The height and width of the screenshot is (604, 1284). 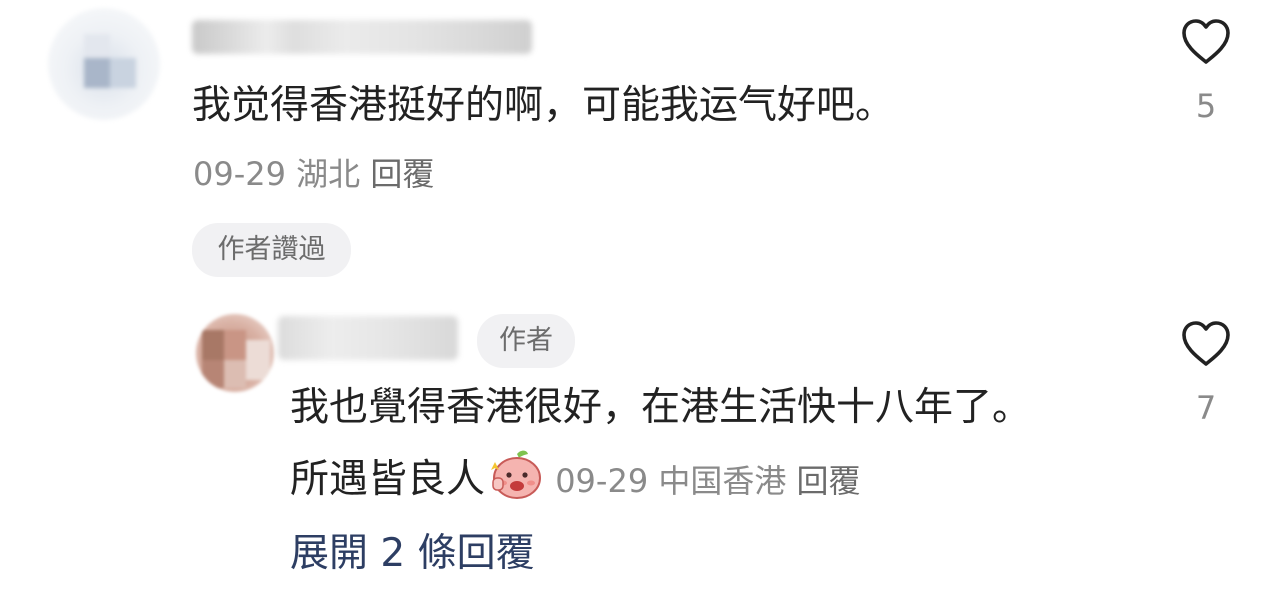 I want to click on author-badge: 作者, so click(x=526, y=341).